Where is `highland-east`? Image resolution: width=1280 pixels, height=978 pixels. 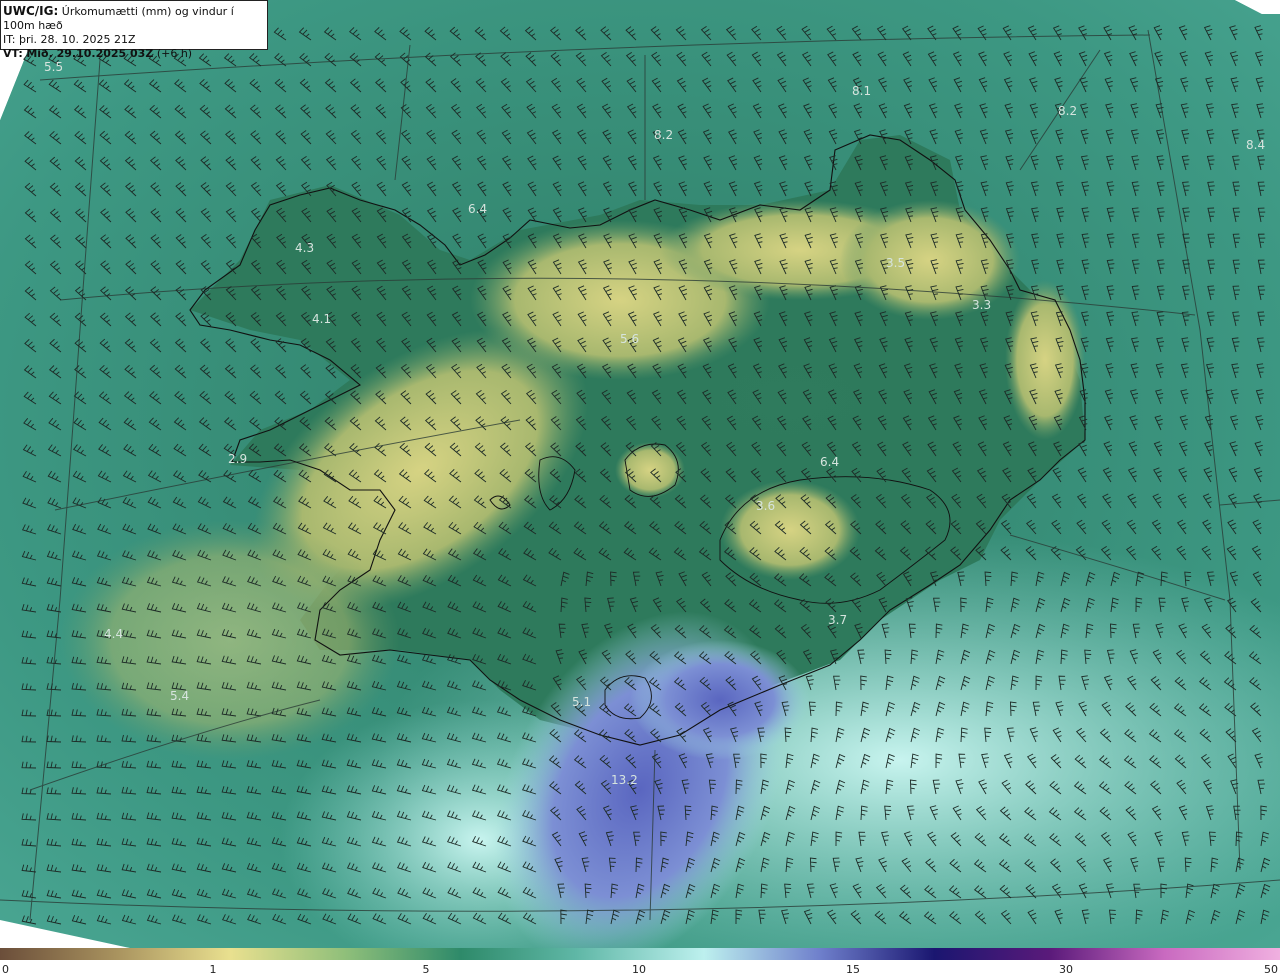 highland-east is located at coordinates (1045, 360).